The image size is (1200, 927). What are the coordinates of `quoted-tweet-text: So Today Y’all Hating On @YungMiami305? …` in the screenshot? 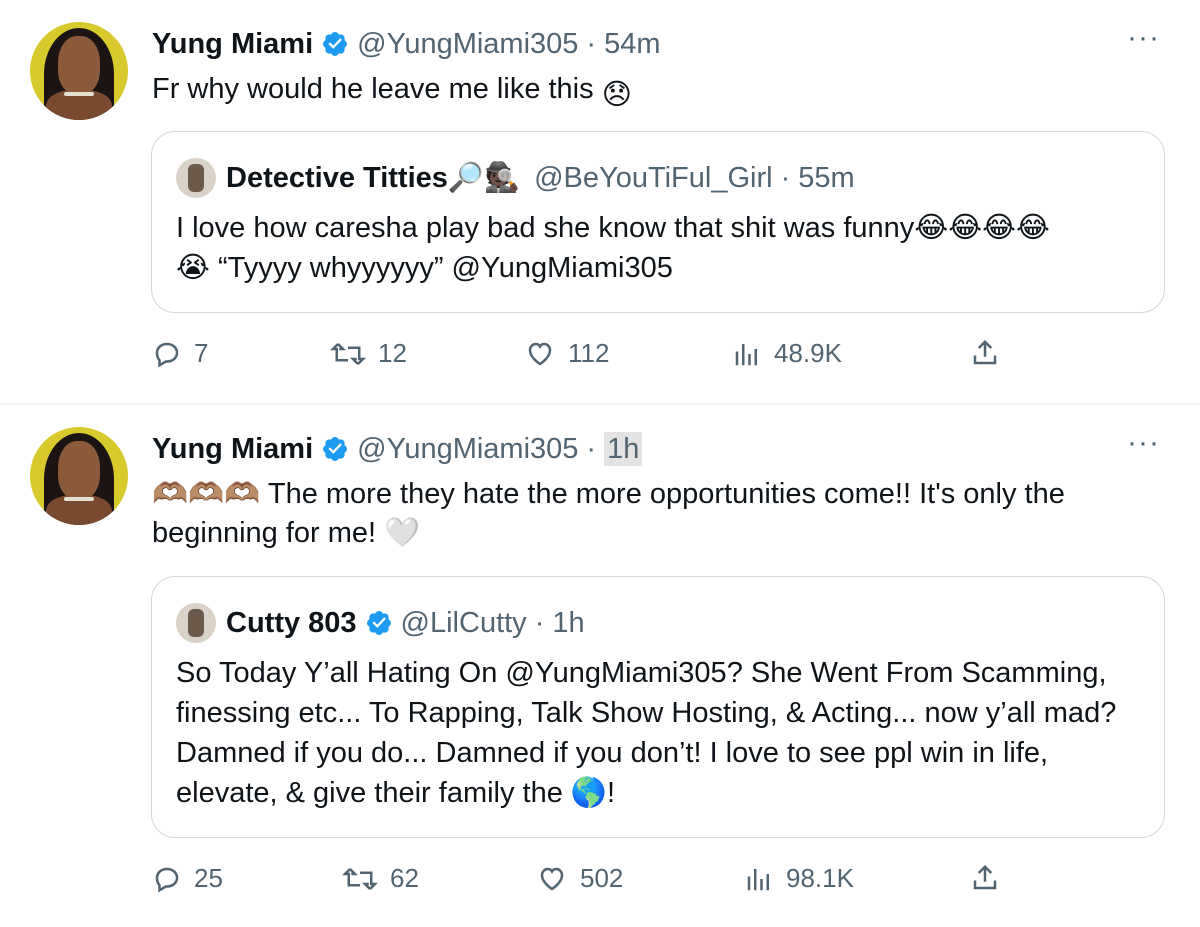 It's located at (656, 733).